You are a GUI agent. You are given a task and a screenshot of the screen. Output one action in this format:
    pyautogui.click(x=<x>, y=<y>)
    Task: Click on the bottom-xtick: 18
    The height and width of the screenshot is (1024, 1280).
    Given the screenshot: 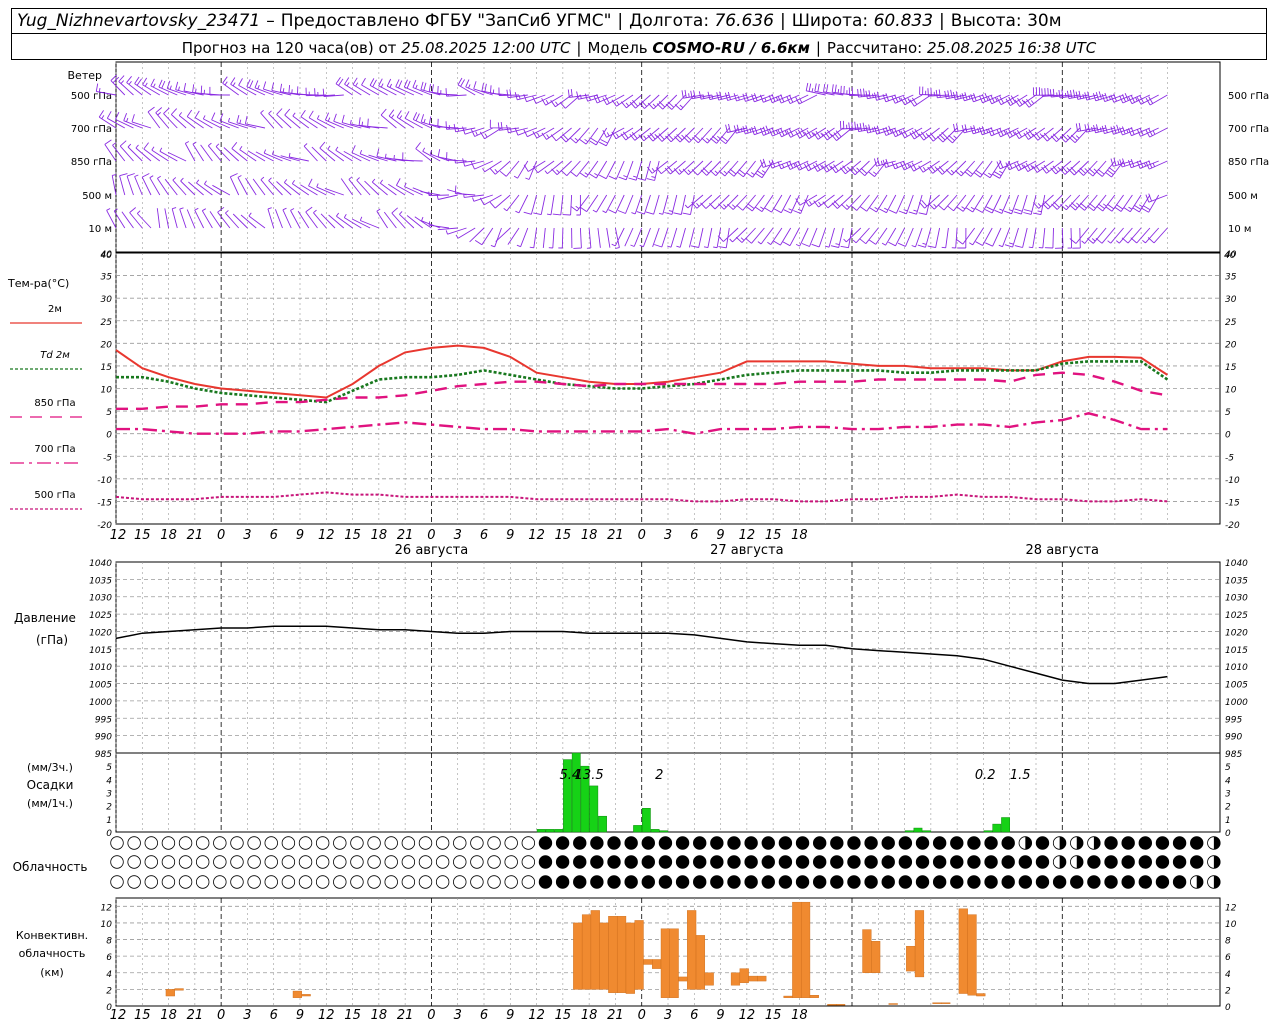 What is the action you would take?
    pyautogui.click(x=799, y=1015)
    